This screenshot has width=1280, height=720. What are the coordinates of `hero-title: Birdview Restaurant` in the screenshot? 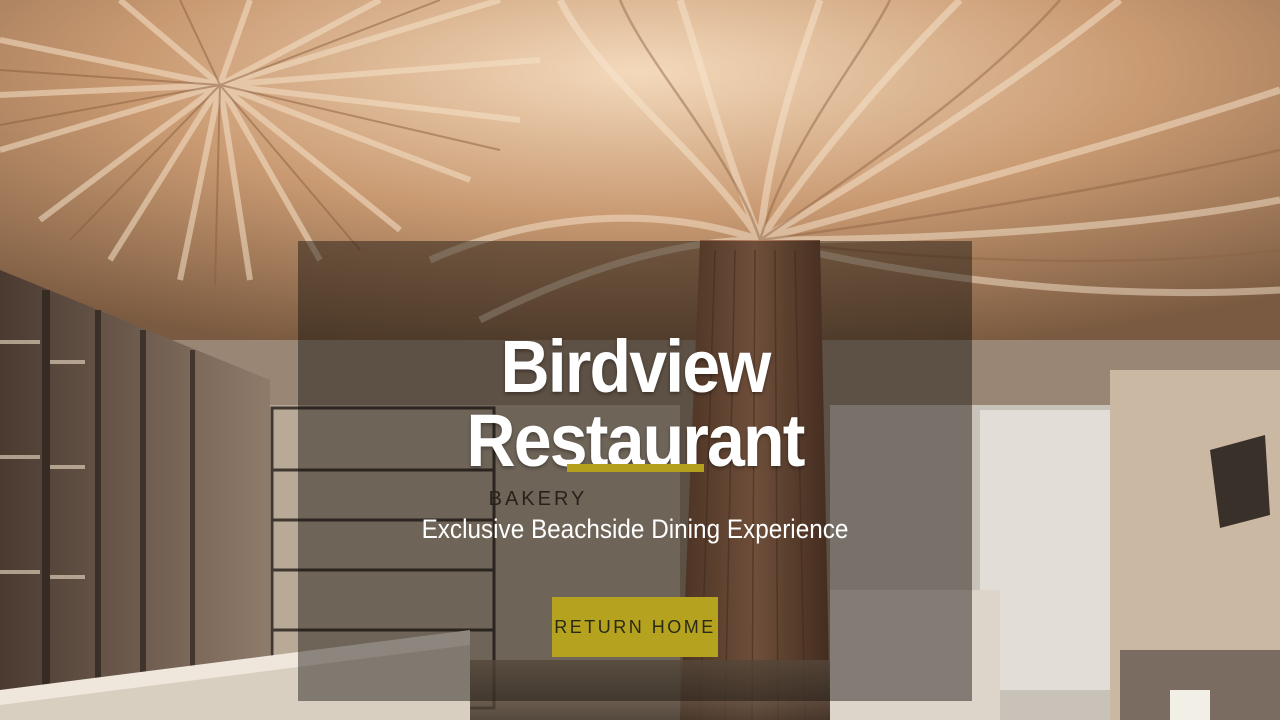 It's located at (635, 403).